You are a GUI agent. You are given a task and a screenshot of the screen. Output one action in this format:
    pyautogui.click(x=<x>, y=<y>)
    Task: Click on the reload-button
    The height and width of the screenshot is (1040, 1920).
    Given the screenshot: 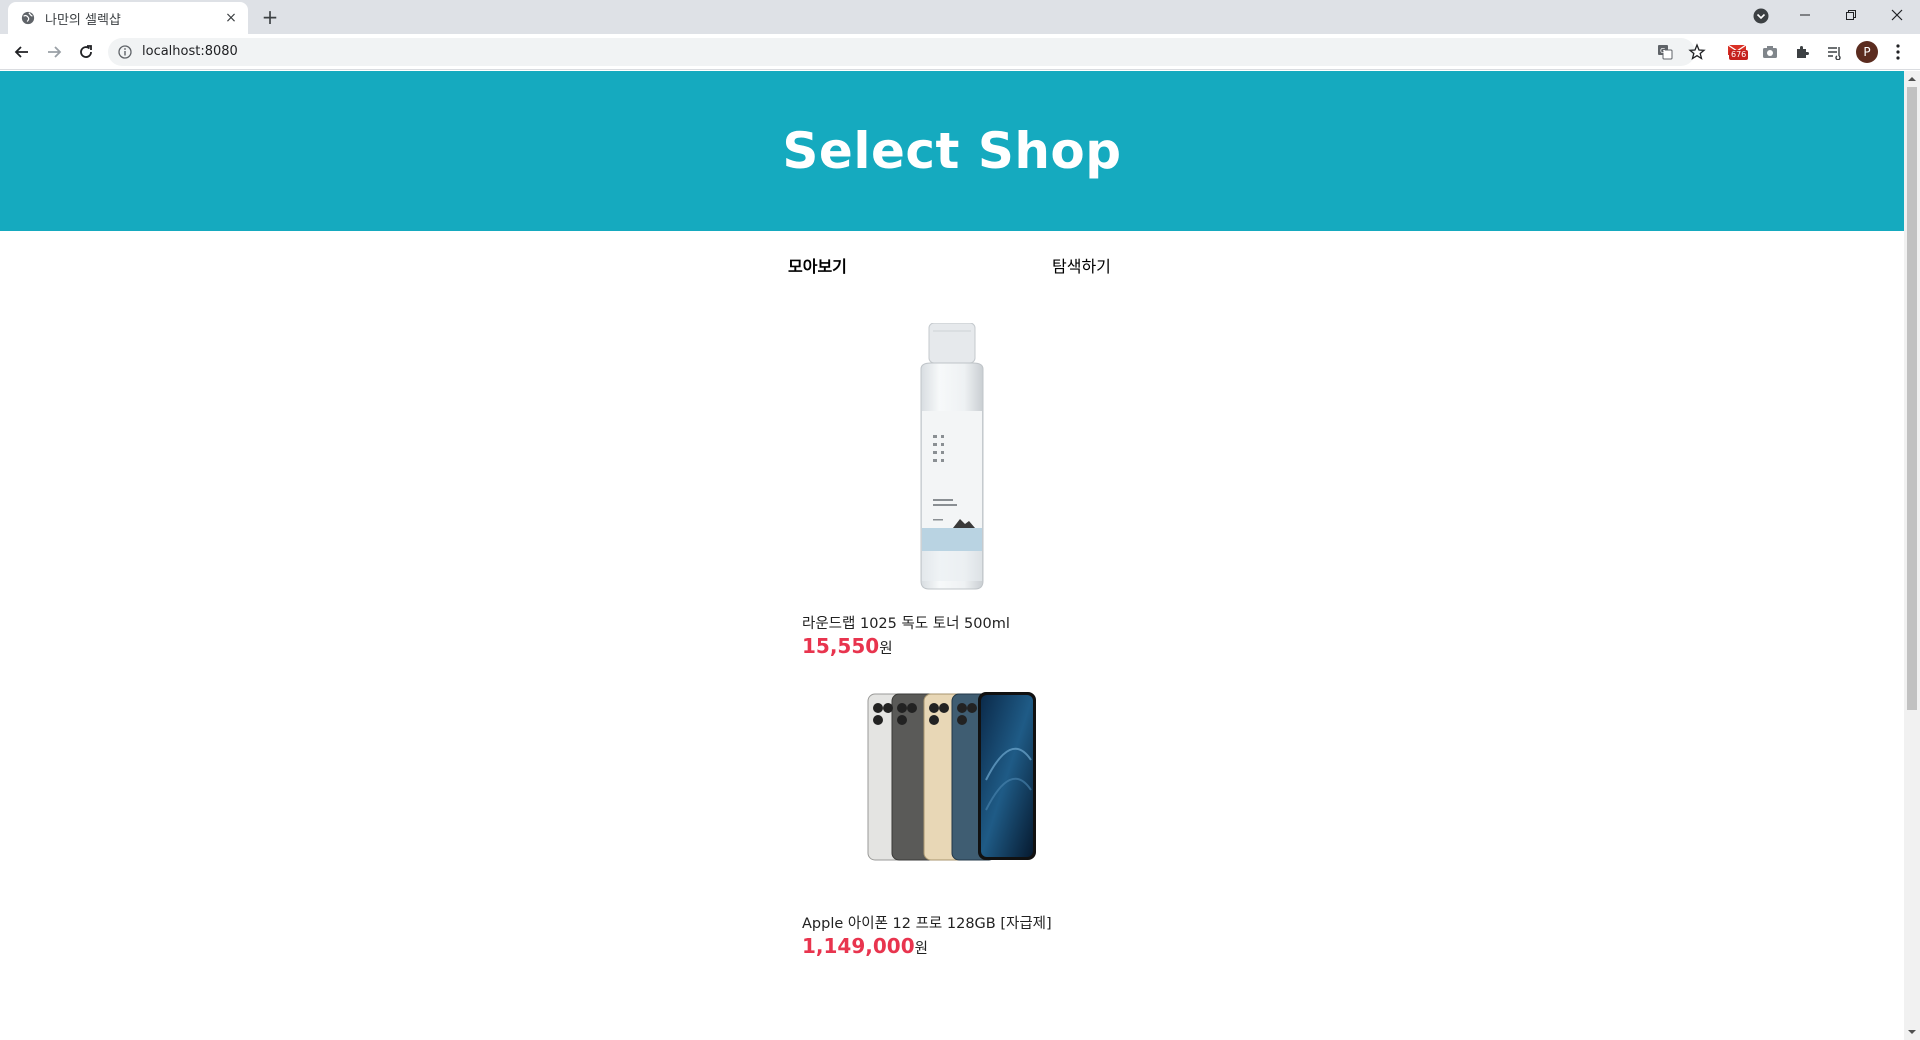 What is the action you would take?
    pyautogui.click(x=86, y=52)
    